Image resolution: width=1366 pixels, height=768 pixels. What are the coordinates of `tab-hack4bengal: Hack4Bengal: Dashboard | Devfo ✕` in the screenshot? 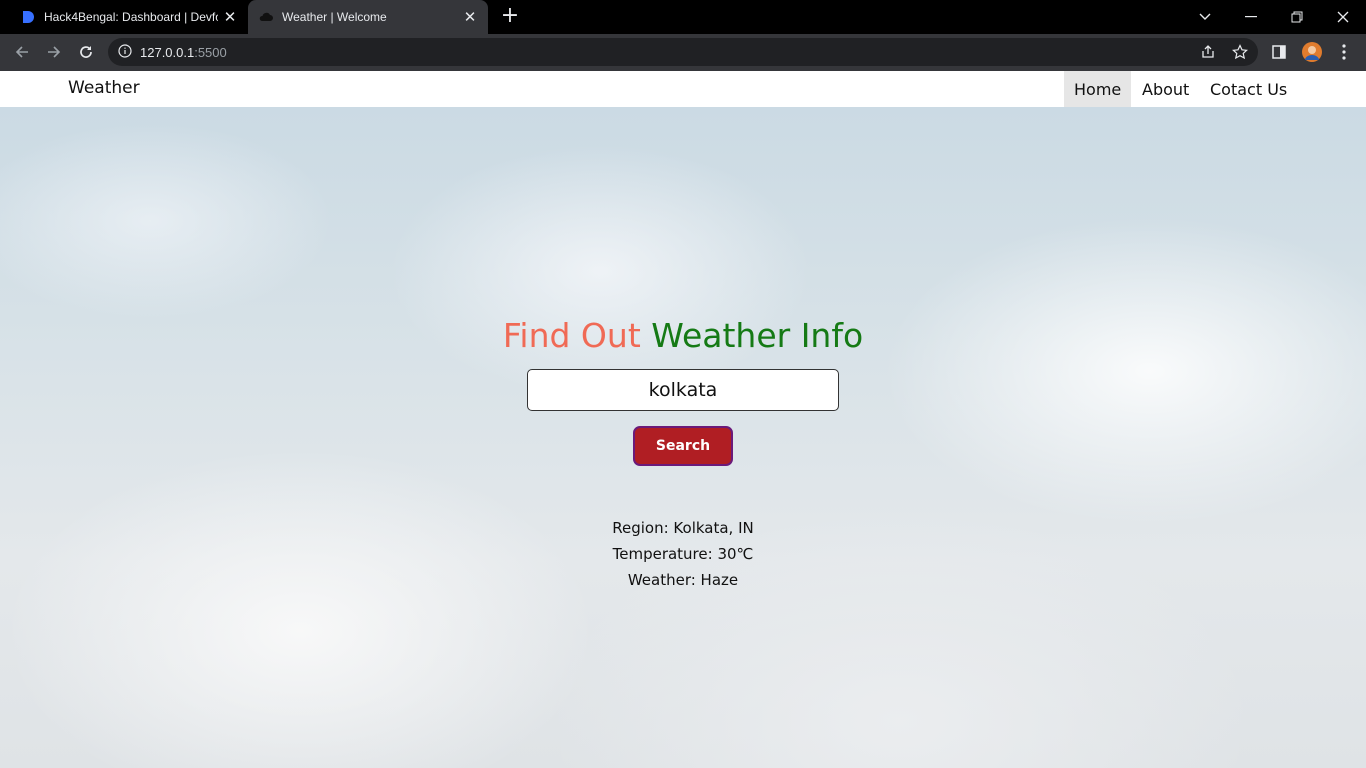 It's located at (128, 17).